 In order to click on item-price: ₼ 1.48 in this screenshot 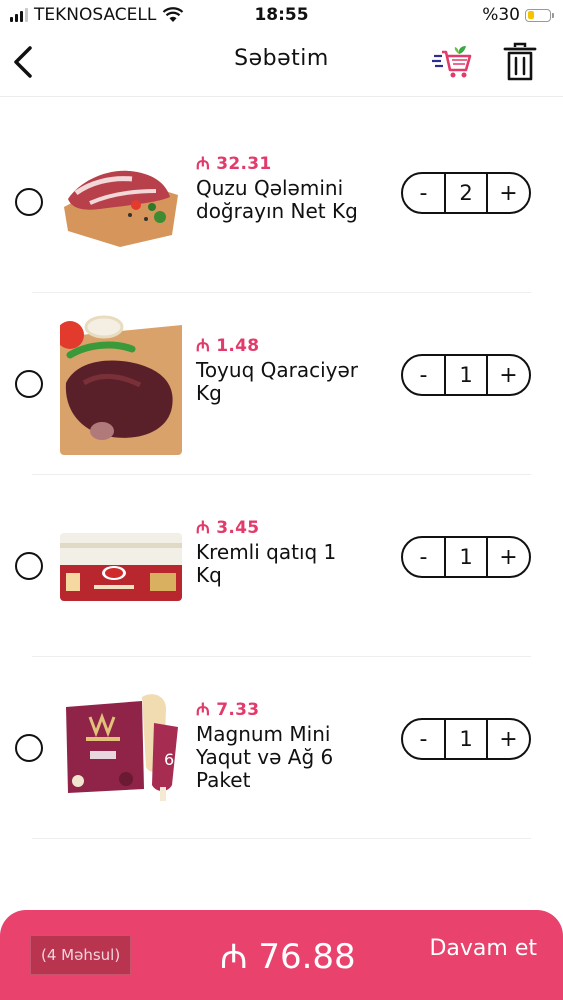, I will do `click(228, 346)`.